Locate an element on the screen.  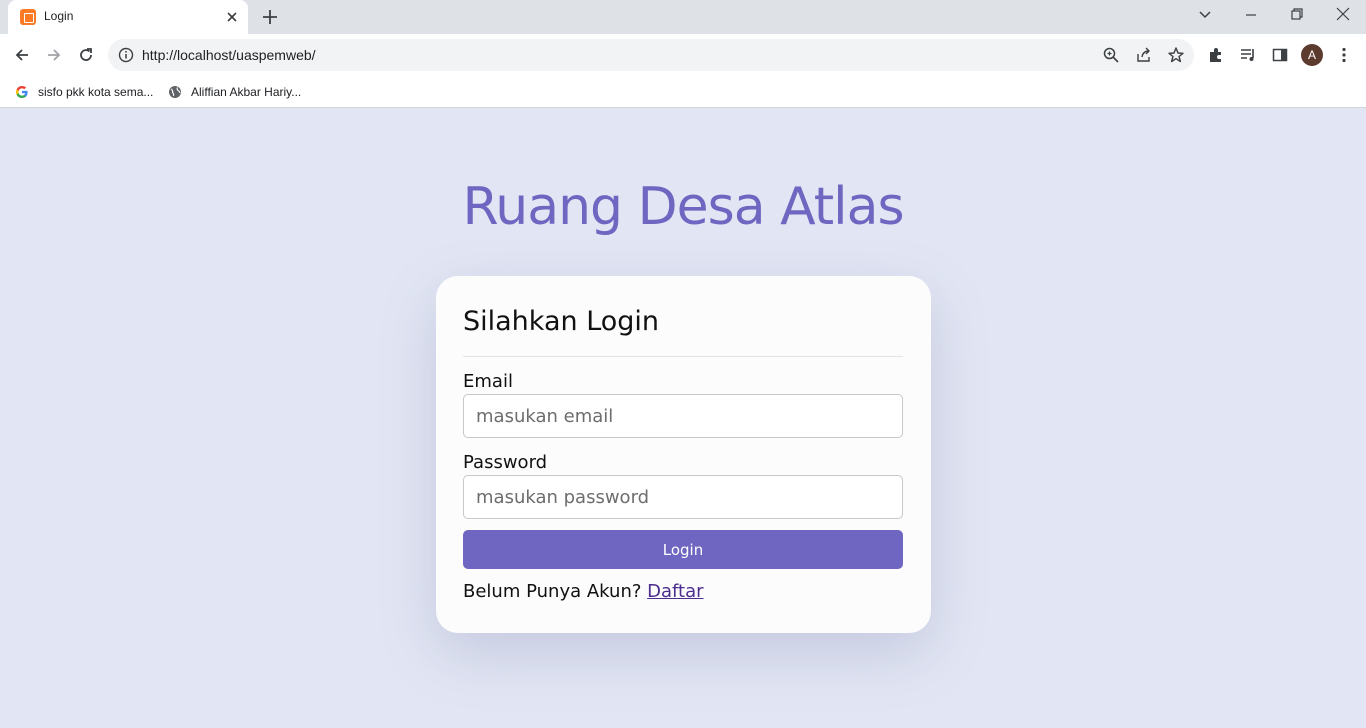
tab-title: Login is located at coordinates (59, 16).